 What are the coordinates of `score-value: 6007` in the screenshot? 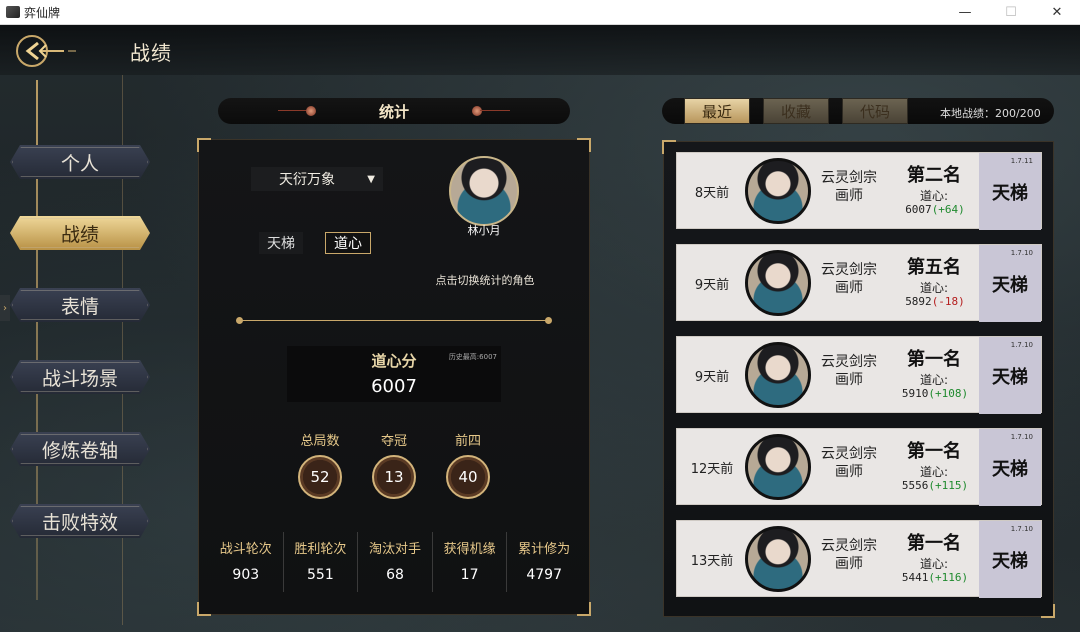 It's located at (394, 386).